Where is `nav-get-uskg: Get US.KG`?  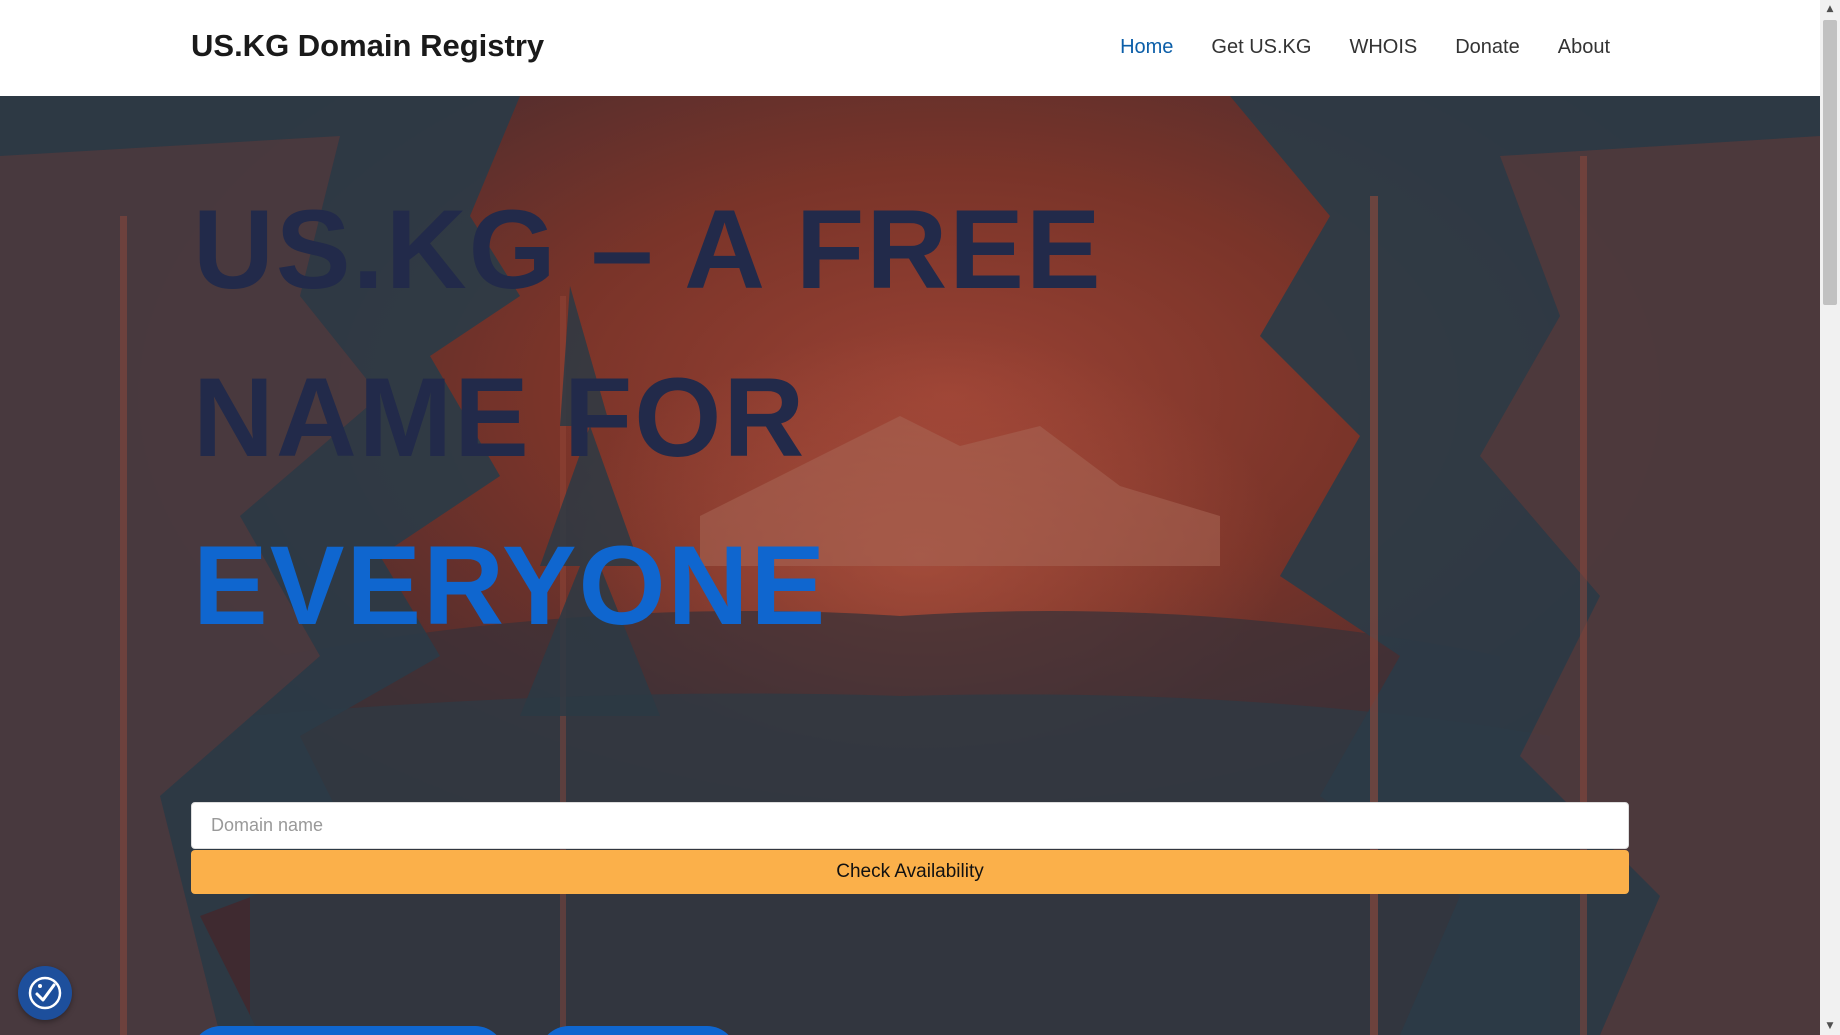
nav-get-uskg: Get US.KG is located at coordinates (1261, 47).